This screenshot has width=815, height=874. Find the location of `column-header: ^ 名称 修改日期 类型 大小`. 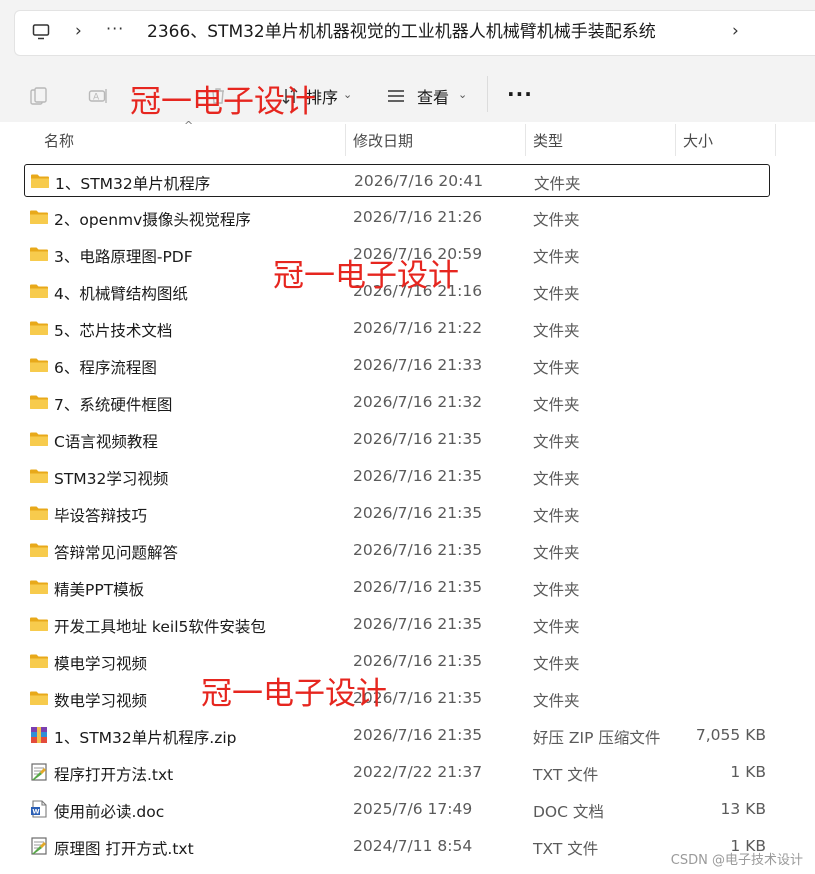

column-header: ^ 名称 修改日期 类型 大小 is located at coordinates (407, 137).